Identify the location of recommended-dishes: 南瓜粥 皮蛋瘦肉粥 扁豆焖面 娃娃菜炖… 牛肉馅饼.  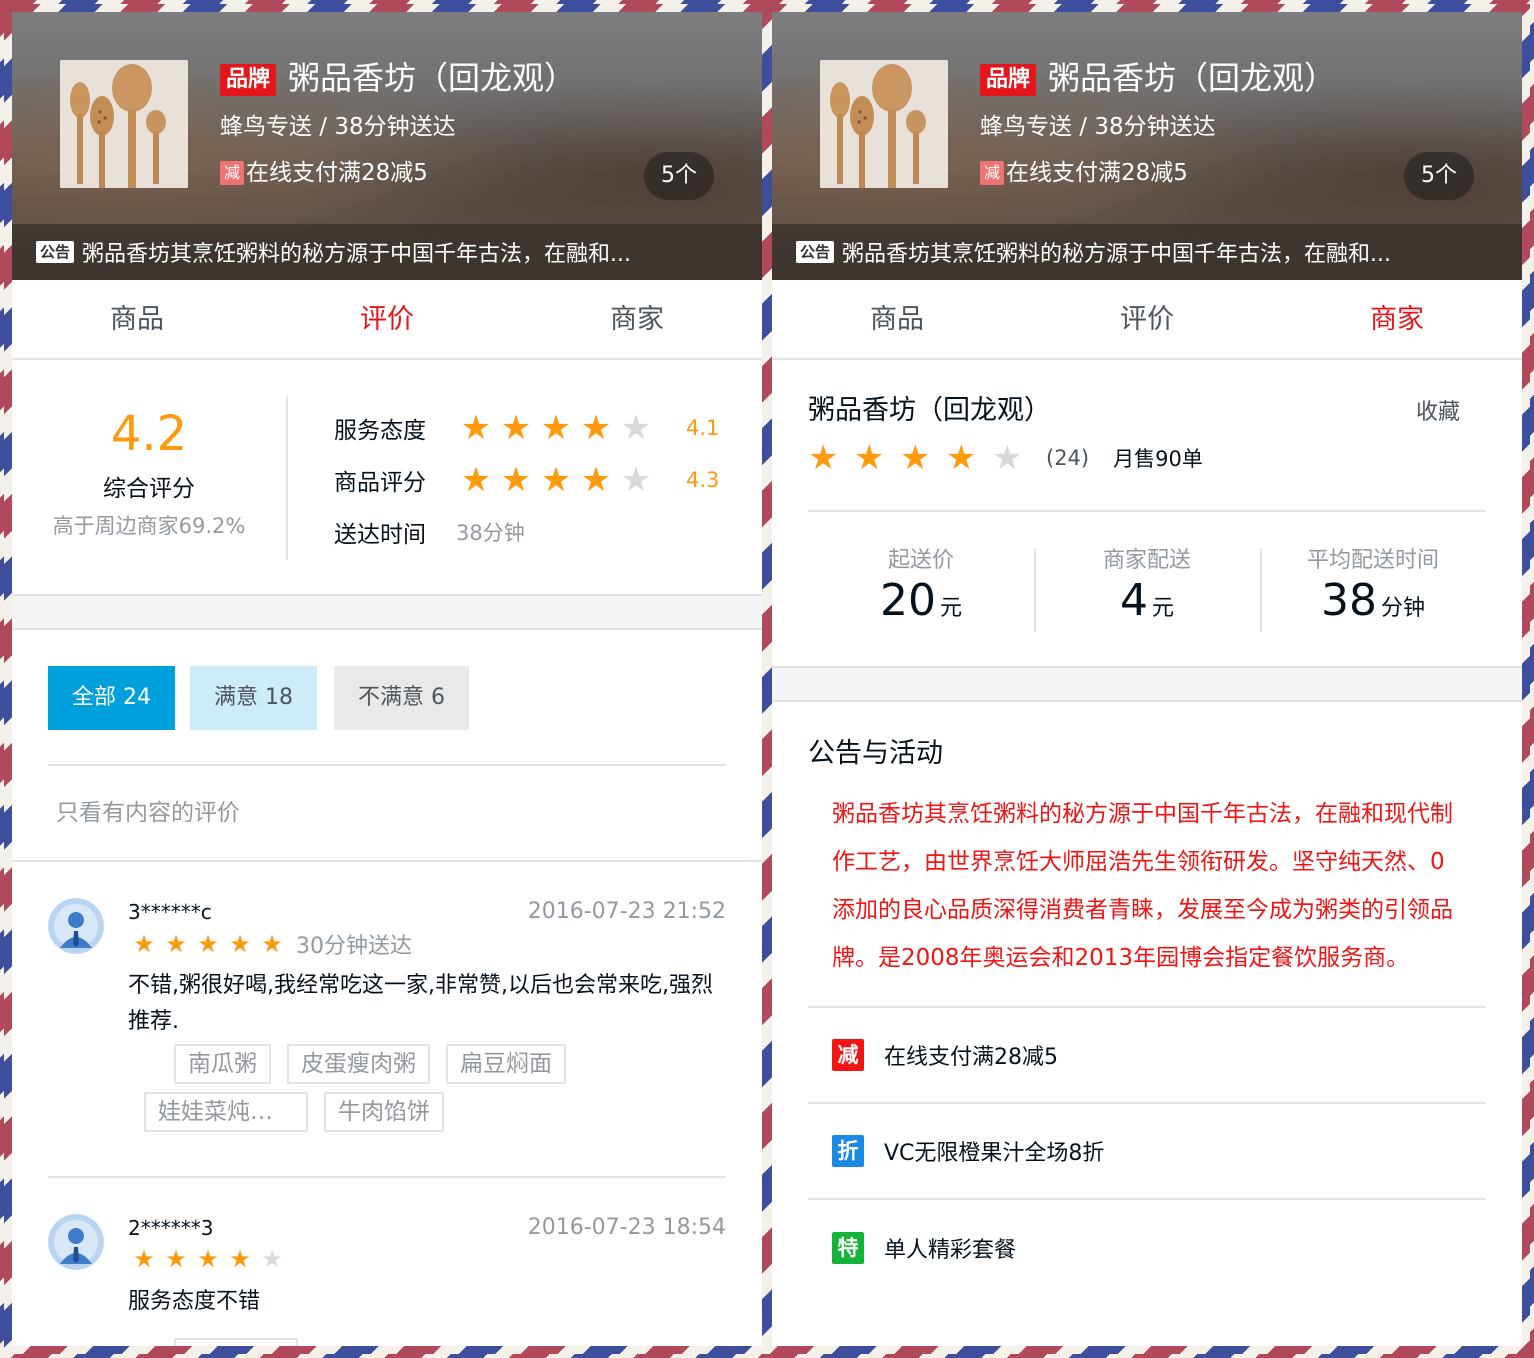
(435, 1092).